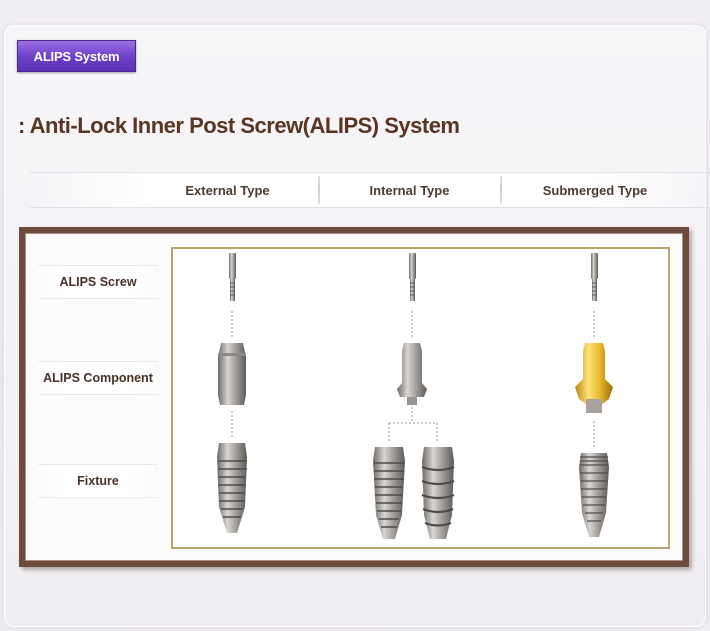  What do you see at coordinates (412, 277) in the screenshot?
I see `internal-screw` at bounding box center [412, 277].